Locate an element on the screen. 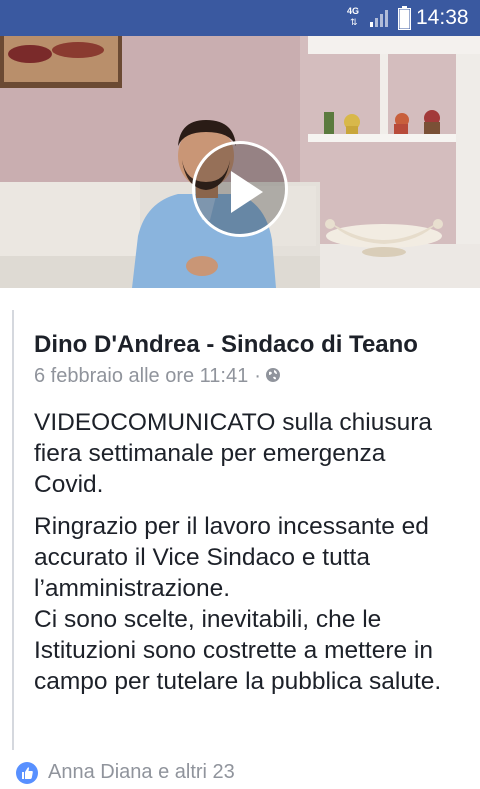 The image size is (480, 789). post-timestamp: 6 febbraio alle ore 11:41 is located at coordinates (141, 376).